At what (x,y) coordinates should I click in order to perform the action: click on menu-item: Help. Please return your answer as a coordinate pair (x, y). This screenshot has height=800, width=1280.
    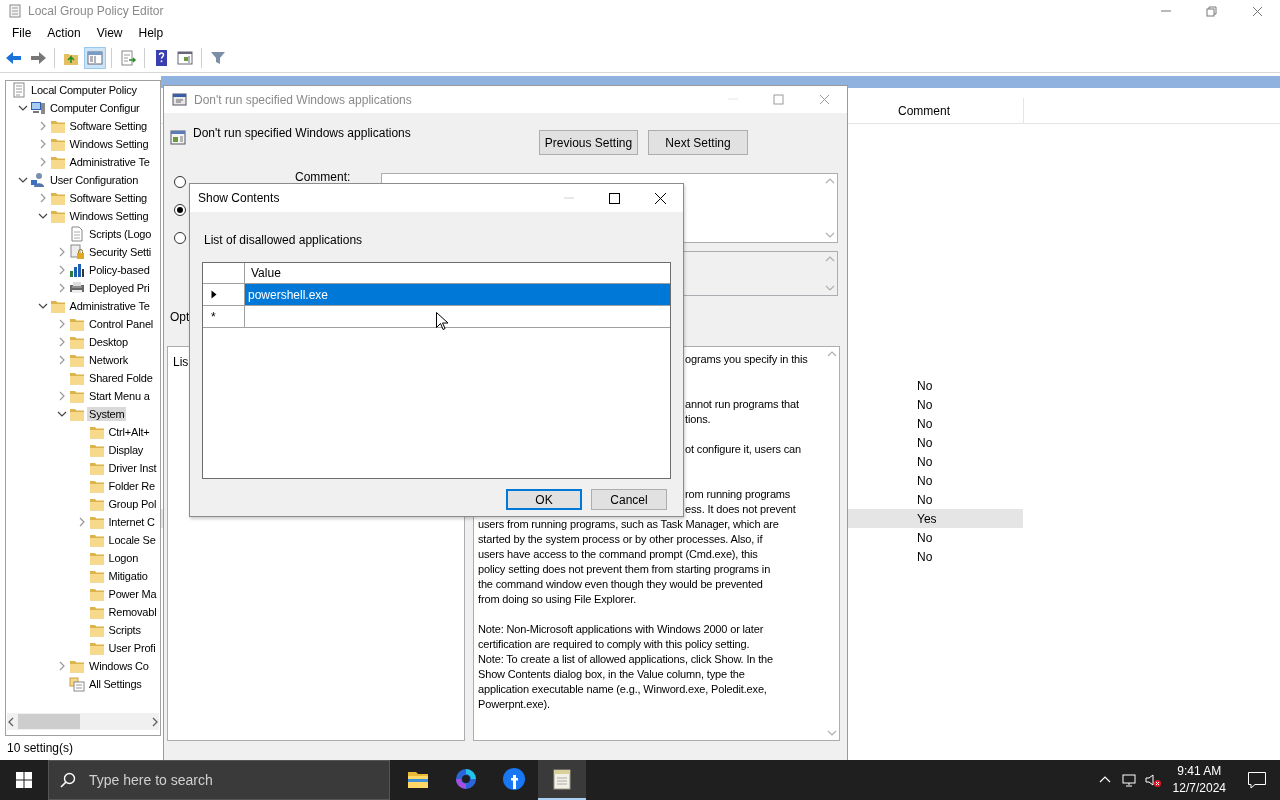
    Looking at the image, I should click on (151, 33).